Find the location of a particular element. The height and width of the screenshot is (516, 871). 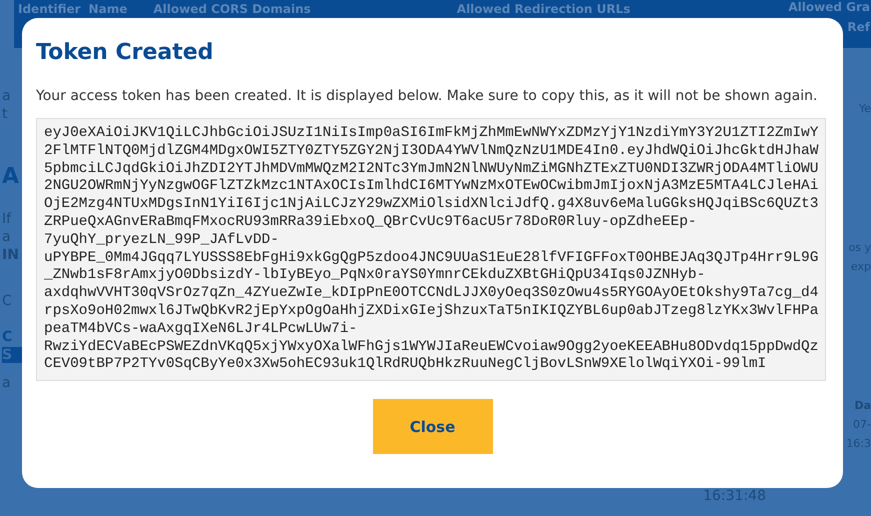

column-heading: Allowed Gra is located at coordinates (829, 7).